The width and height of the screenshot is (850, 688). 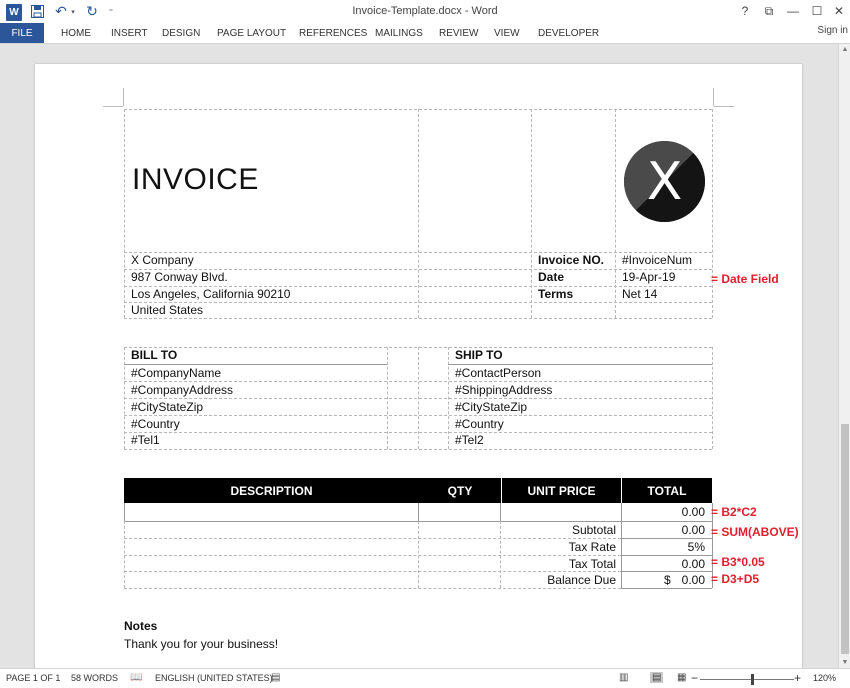 What do you see at coordinates (568, 33) in the screenshot?
I see `tab-developer: DEVELOPER` at bounding box center [568, 33].